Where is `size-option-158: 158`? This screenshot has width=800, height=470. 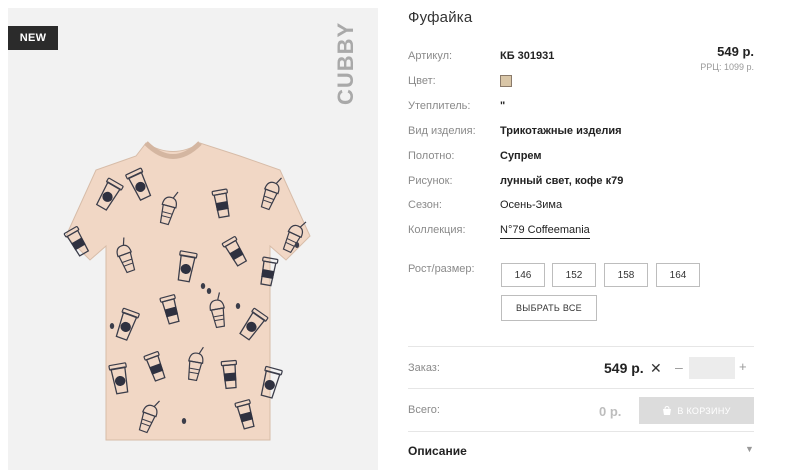 size-option-158: 158 is located at coordinates (626, 275).